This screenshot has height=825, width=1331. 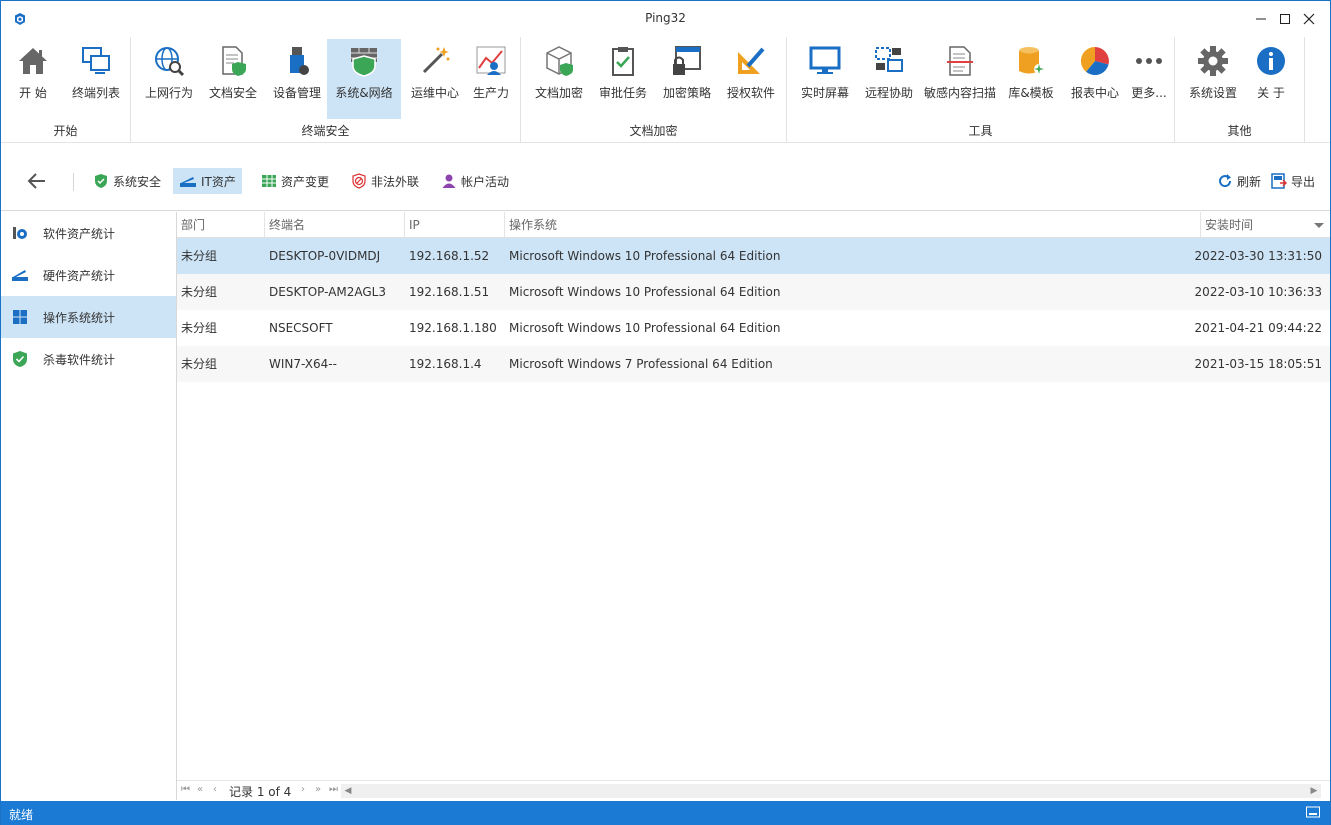 I want to click on terminal-list-button: 终端列表, so click(x=96, y=79).